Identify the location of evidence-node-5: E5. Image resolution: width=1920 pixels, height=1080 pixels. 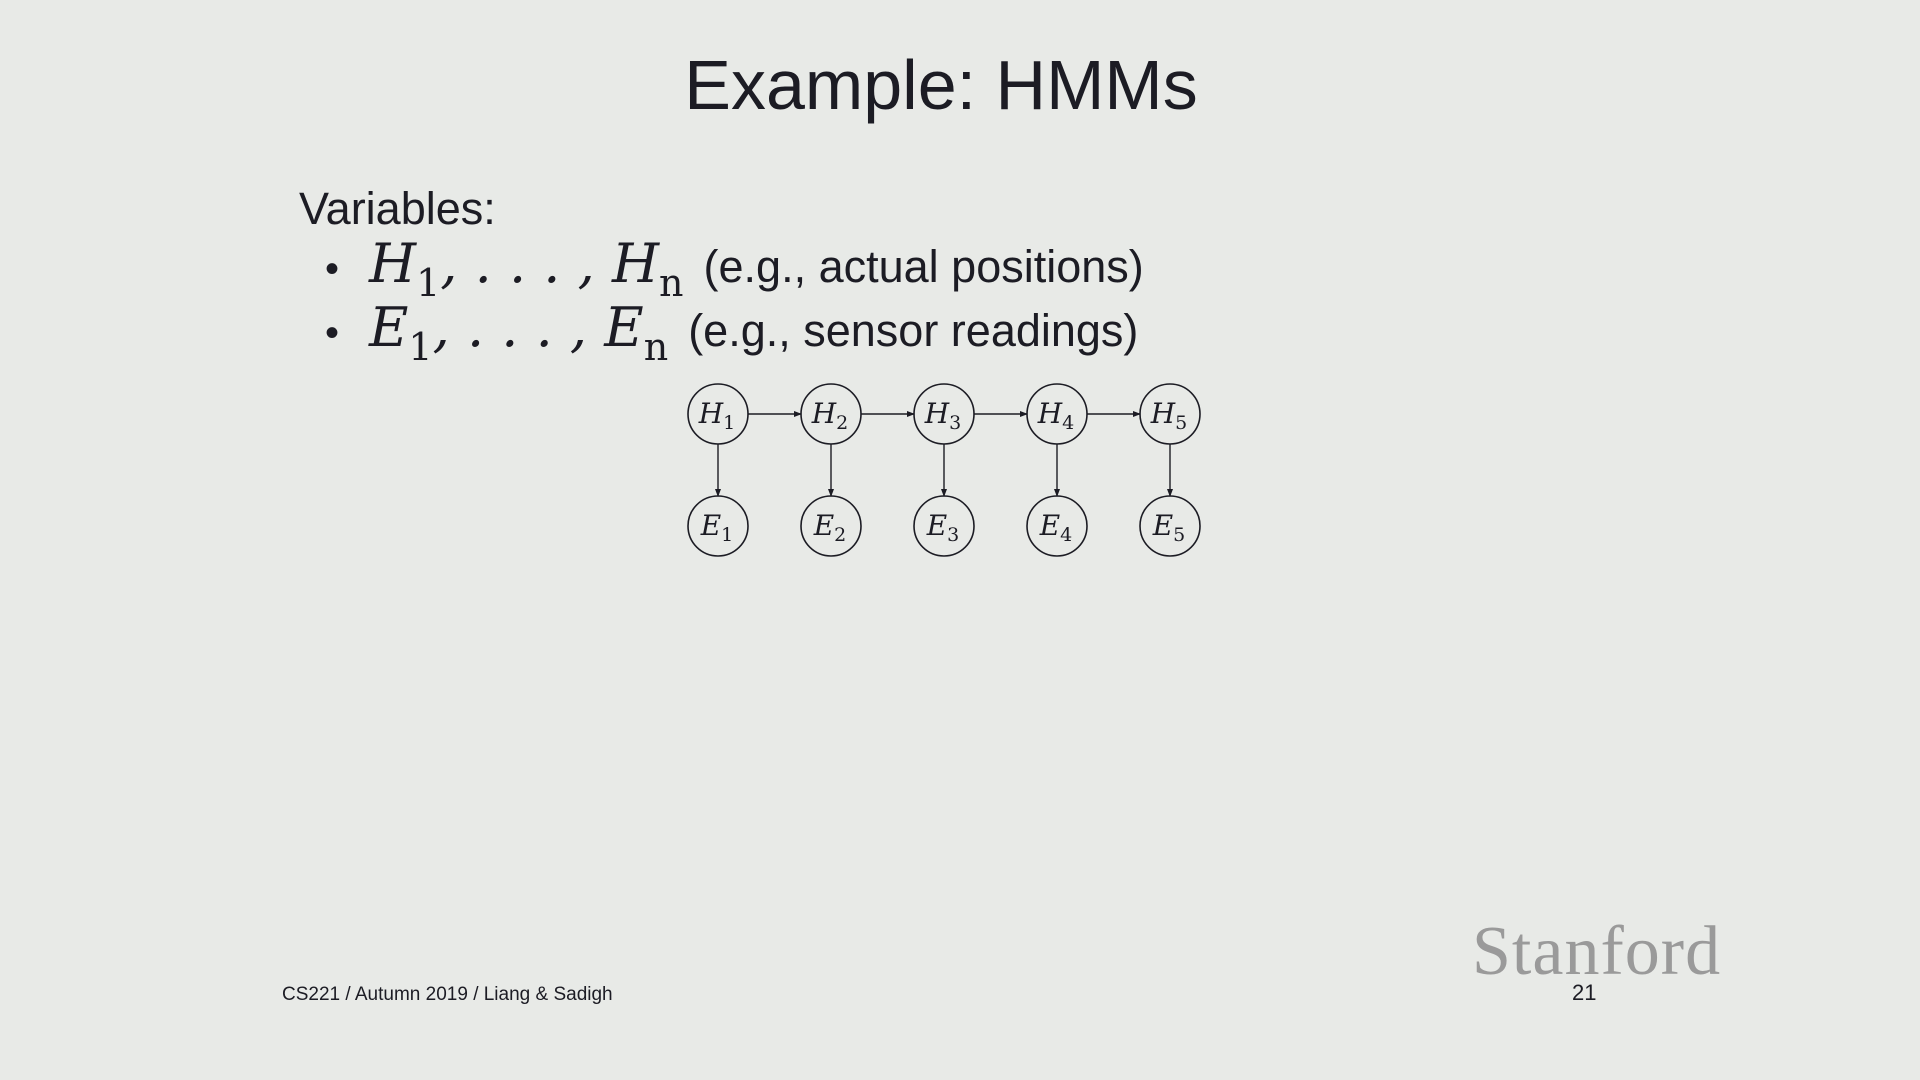
(1170, 526).